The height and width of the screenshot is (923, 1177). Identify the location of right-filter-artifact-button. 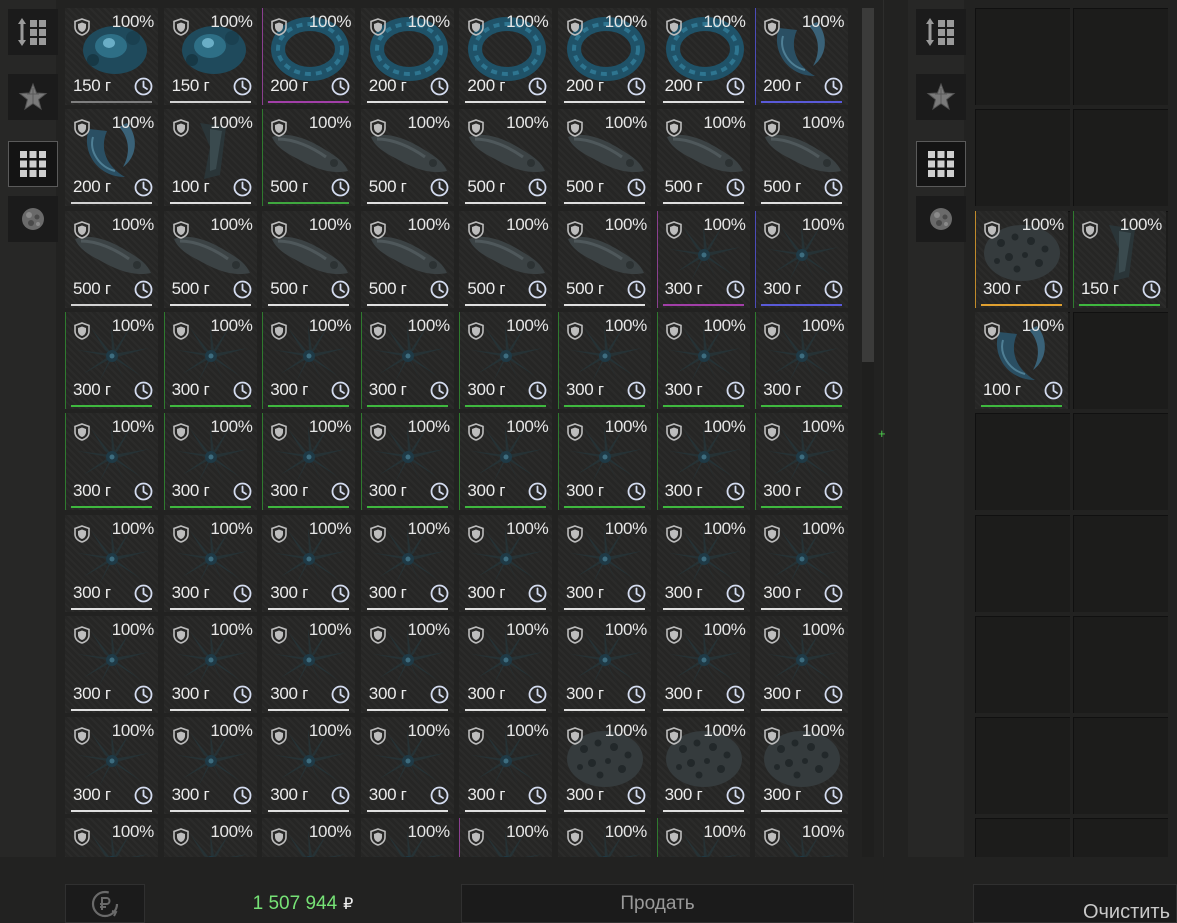
(941, 219).